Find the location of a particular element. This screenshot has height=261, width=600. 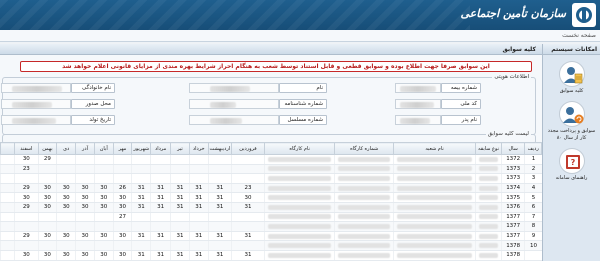

table-row: 23 1373 2 is located at coordinates (271, 169).